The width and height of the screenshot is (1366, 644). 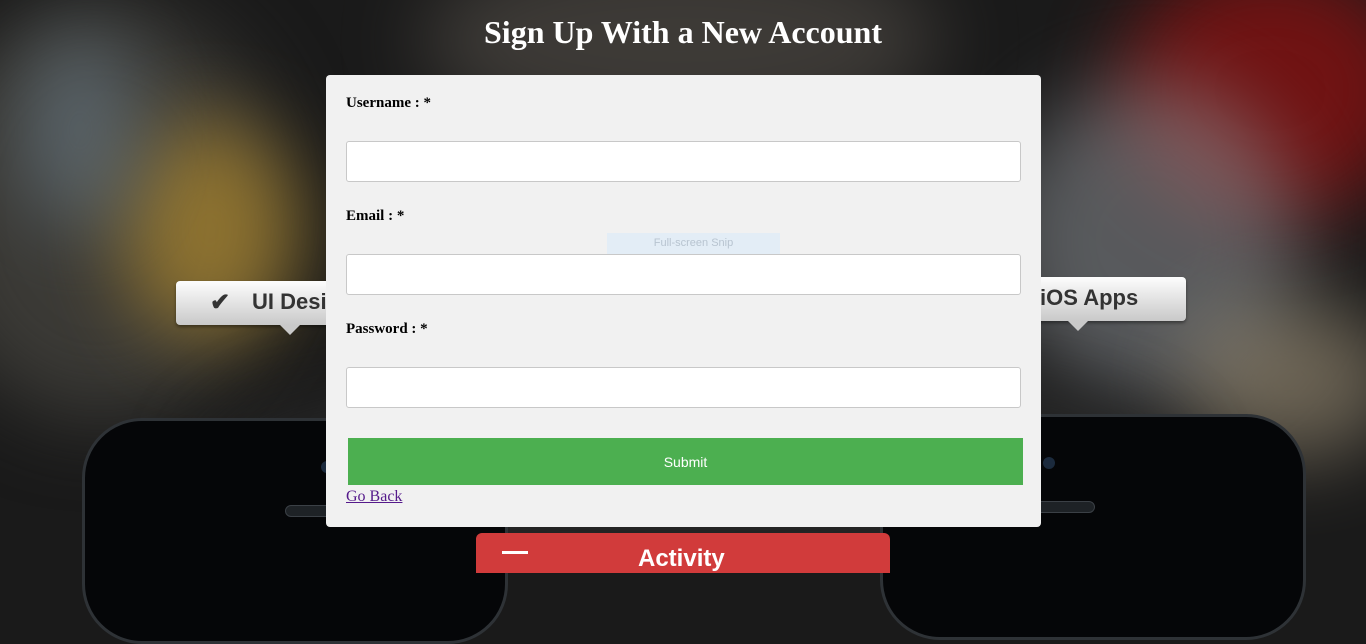 What do you see at coordinates (387, 329) in the screenshot?
I see `password-label: Password : *` at bounding box center [387, 329].